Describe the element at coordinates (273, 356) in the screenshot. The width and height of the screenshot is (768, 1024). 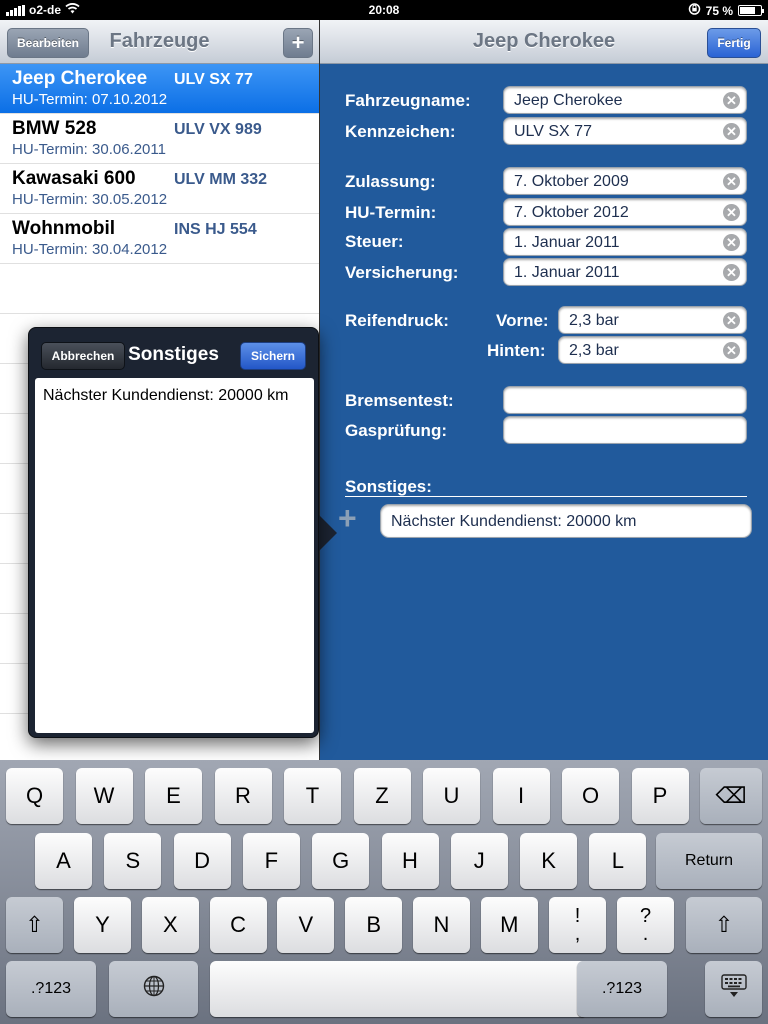
I see `save-button: Sichern` at that location.